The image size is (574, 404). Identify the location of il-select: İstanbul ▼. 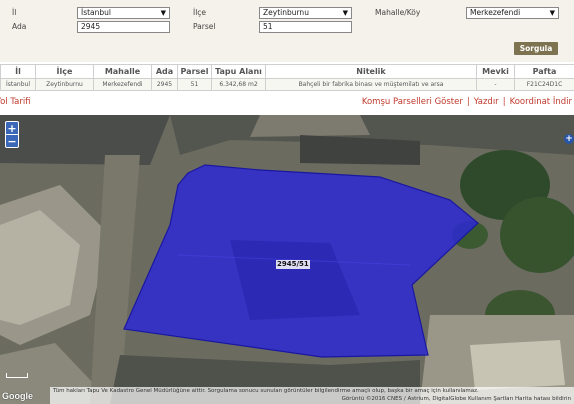
(123, 13).